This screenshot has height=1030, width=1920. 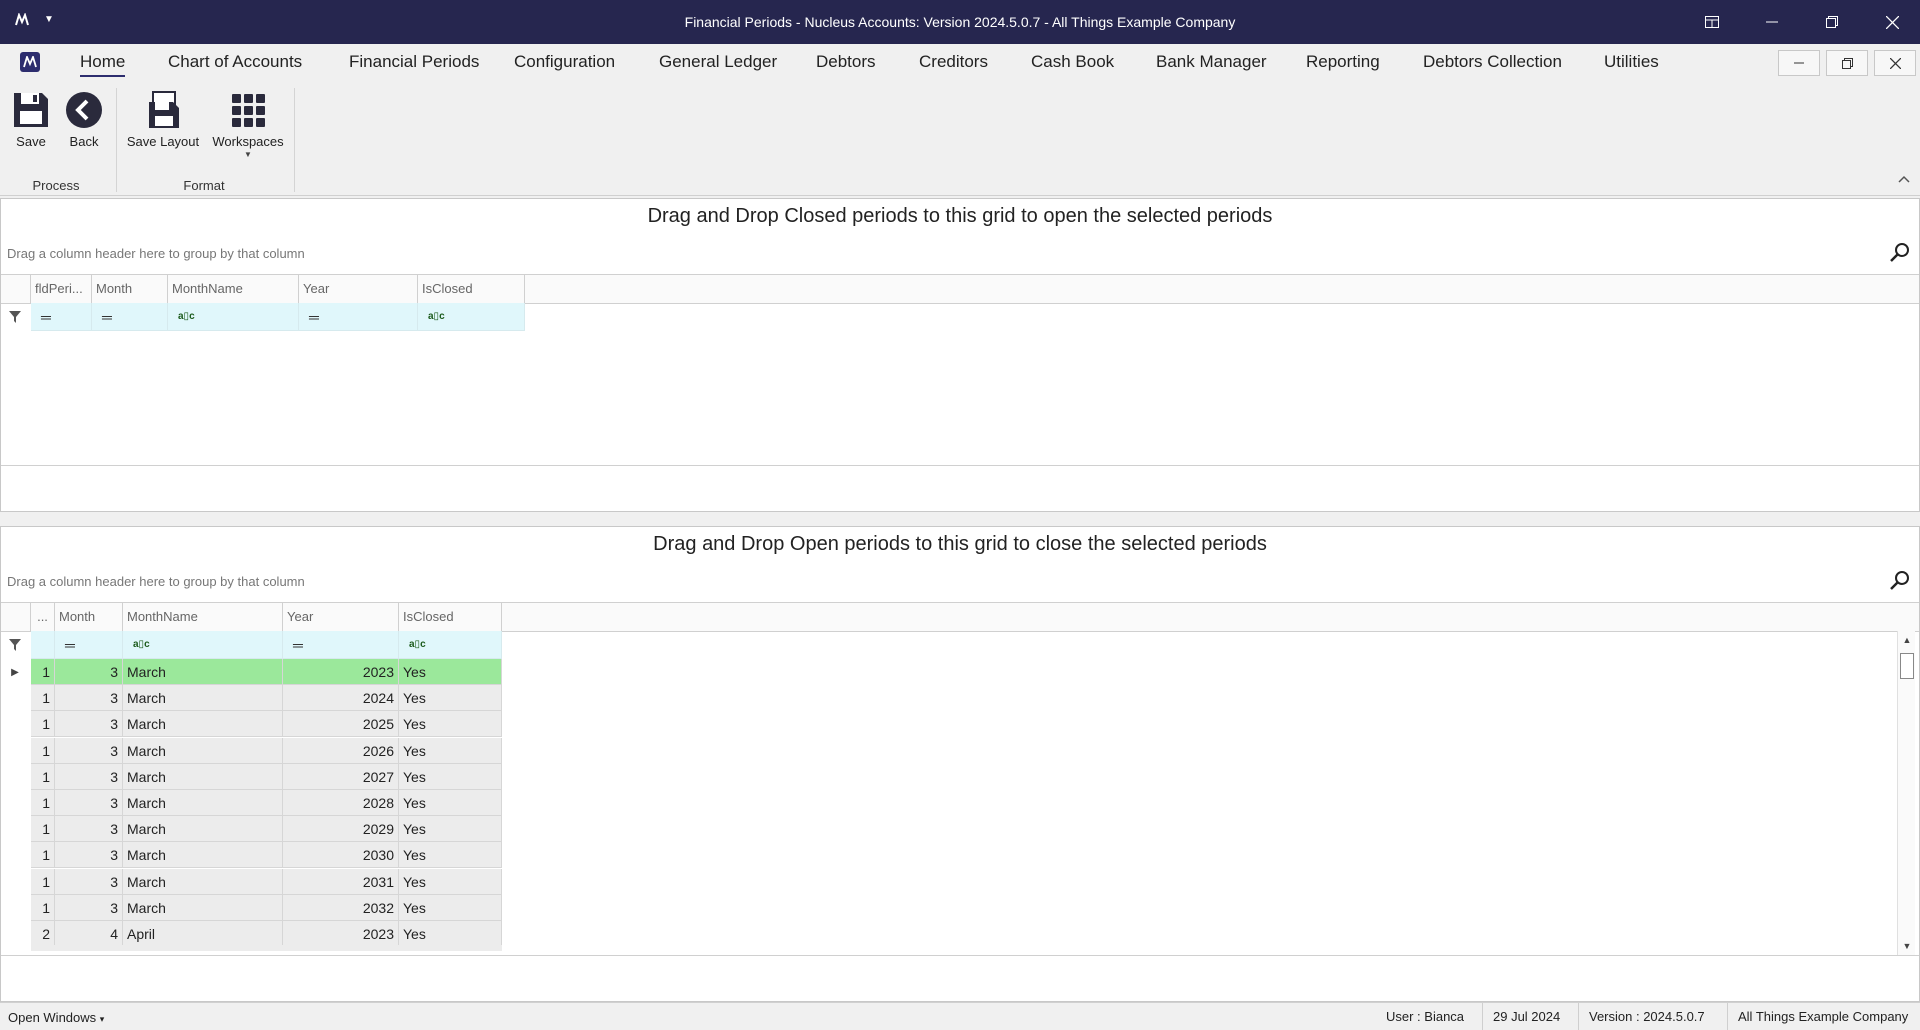 What do you see at coordinates (1895, 63) in the screenshot?
I see `mdi-close-button` at bounding box center [1895, 63].